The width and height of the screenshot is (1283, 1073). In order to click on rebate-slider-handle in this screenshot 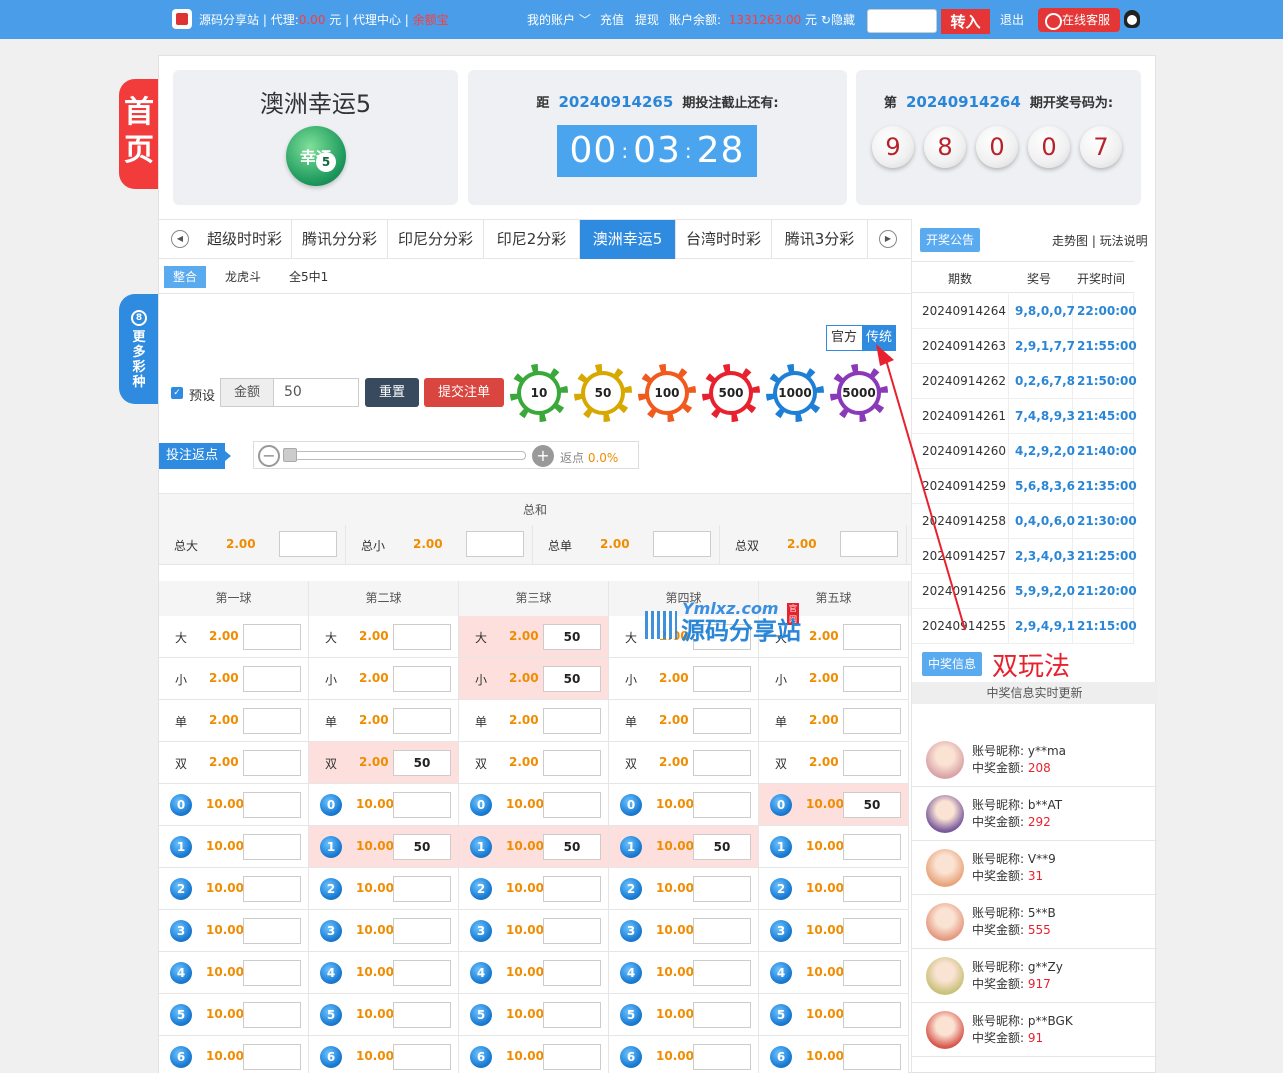, I will do `click(290, 455)`.